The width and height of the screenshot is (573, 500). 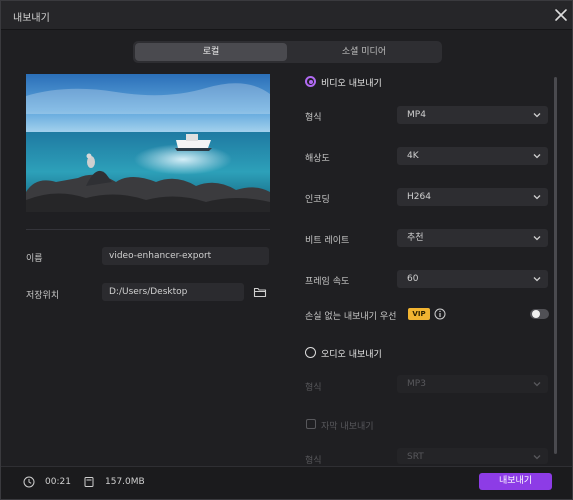 I want to click on audio-format-label: 형식, so click(x=313, y=388).